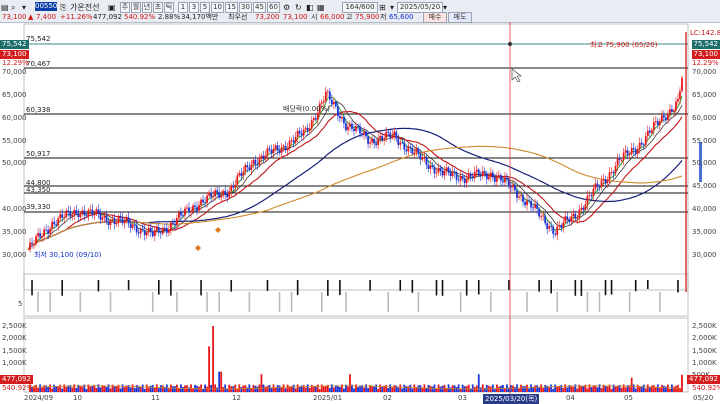  I want to click on signal-marker, so click(218, 230).